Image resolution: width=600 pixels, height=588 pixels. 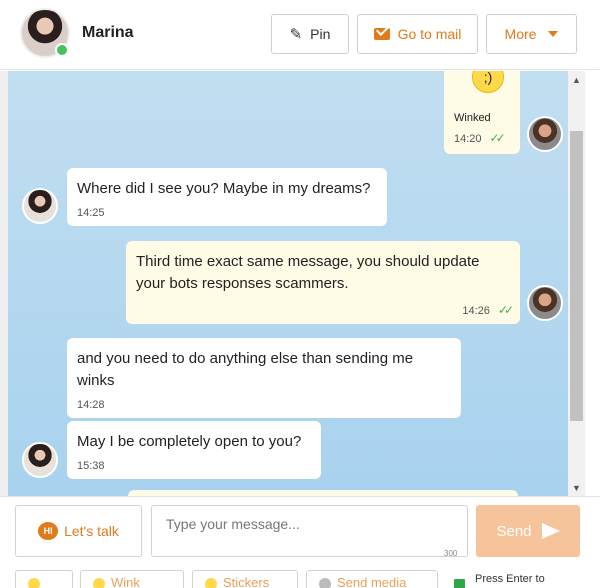 I want to click on send-media-button: Send media, so click(x=372, y=579).